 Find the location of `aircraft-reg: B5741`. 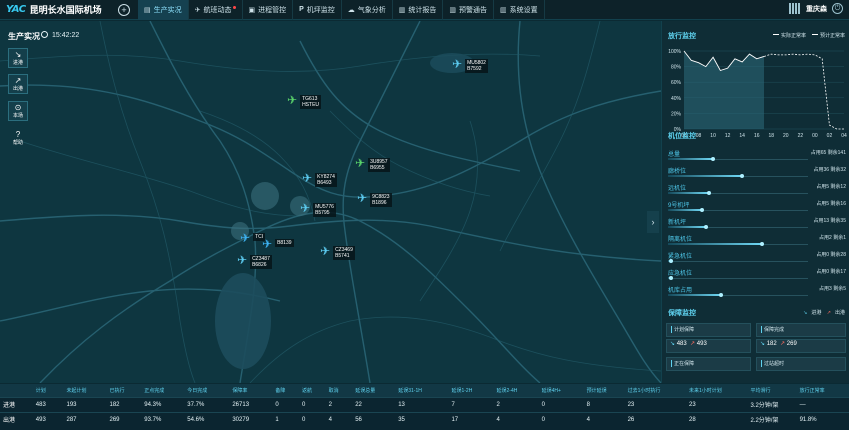

aircraft-reg: B5741 is located at coordinates (342, 256).